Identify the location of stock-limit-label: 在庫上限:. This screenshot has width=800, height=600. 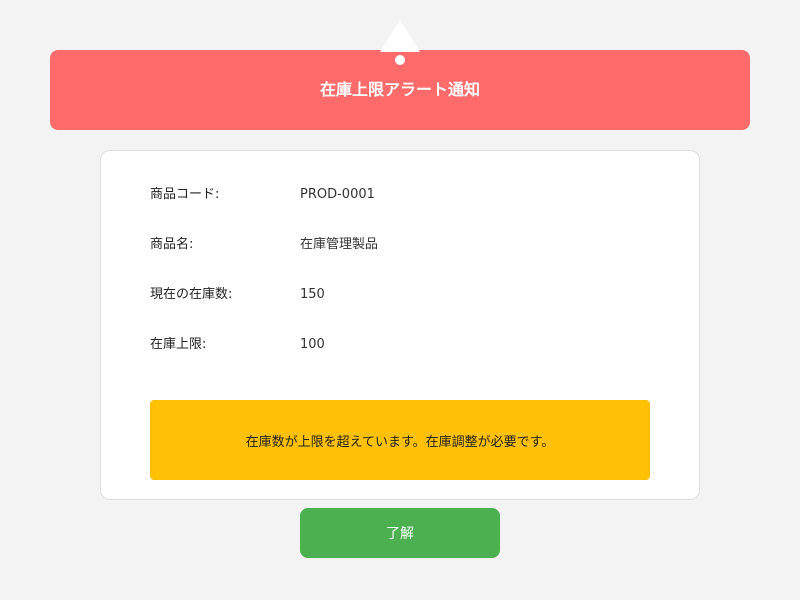
(178, 344).